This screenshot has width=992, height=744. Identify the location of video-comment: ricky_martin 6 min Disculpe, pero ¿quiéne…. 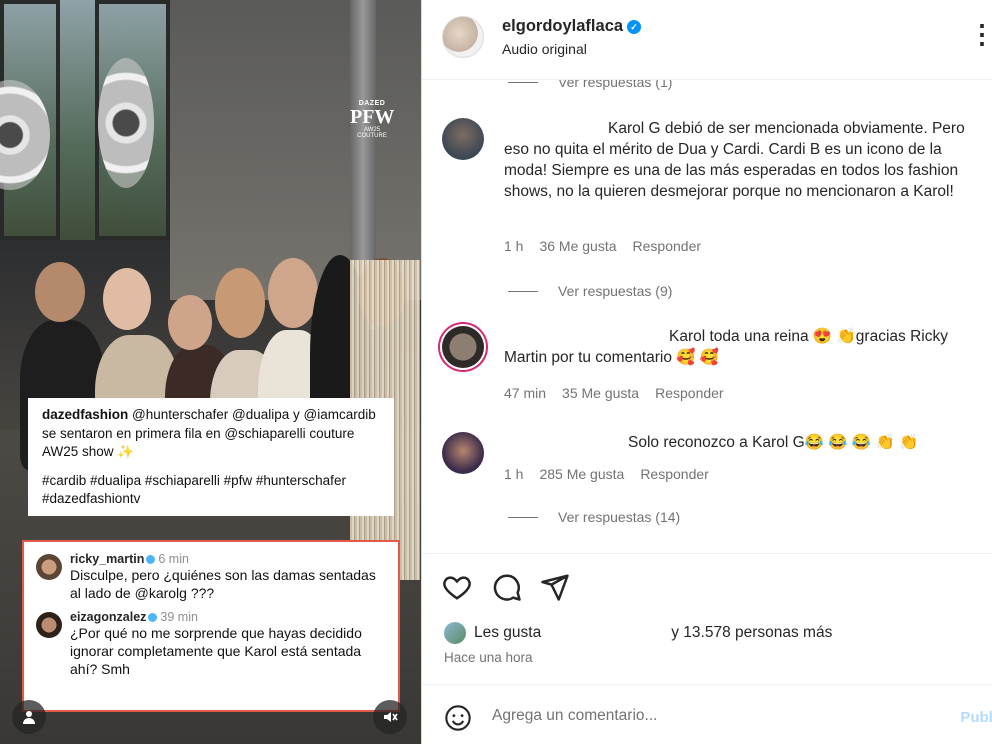
(212, 577).